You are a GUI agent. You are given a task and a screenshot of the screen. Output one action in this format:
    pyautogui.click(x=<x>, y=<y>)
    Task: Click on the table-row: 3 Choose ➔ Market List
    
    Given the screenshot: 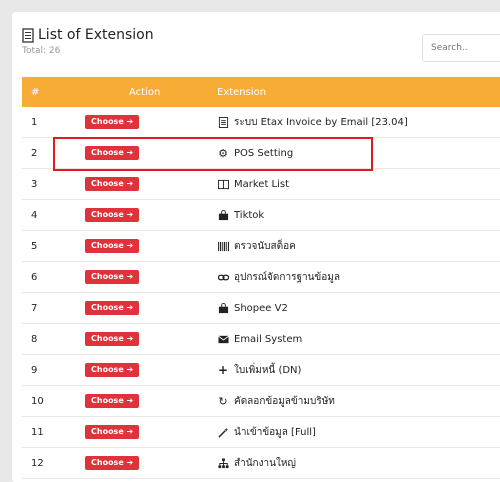 What is the action you would take?
    pyautogui.click(x=261, y=184)
    